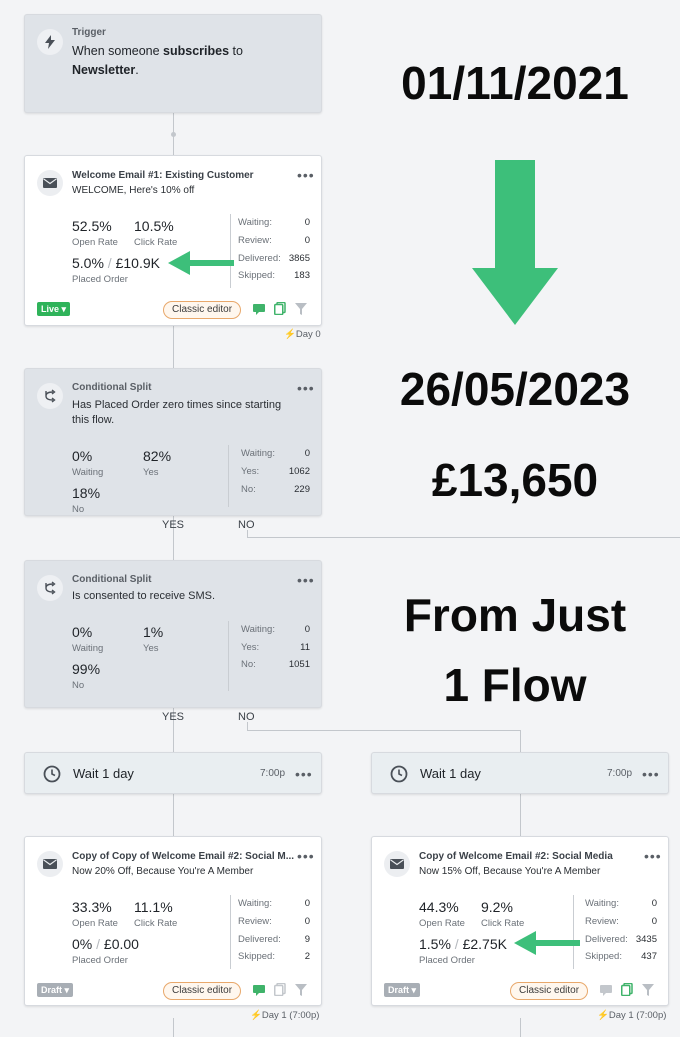 The image size is (680, 1037). Describe the element at coordinates (144, 596) in the screenshot. I see `split-condition: Is consented to receive SMS.` at that location.